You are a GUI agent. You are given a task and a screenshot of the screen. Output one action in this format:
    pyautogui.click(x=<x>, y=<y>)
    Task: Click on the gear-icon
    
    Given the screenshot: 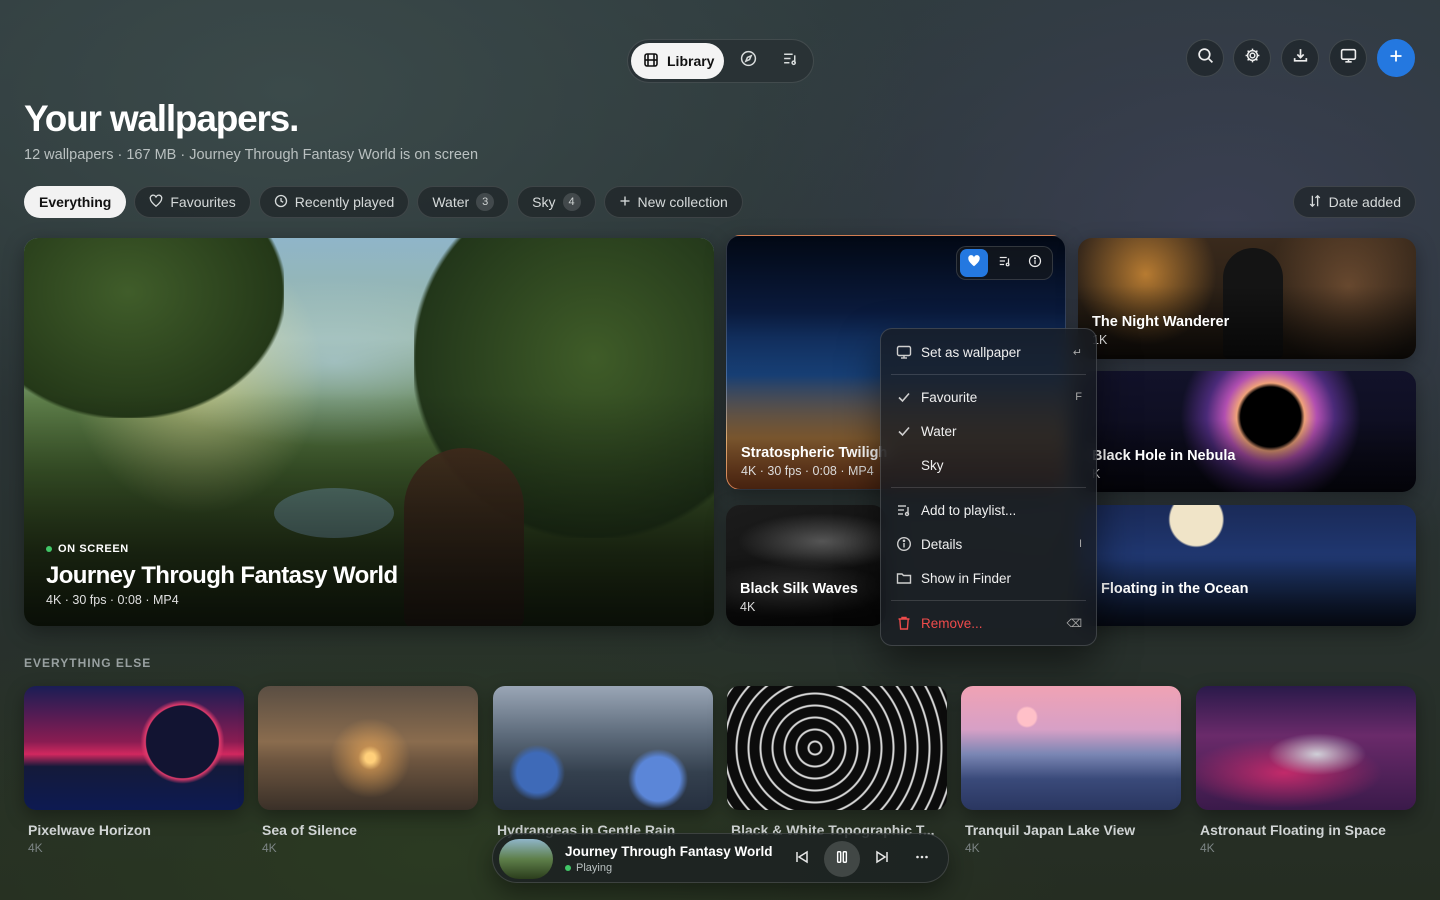 What is the action you would take?
    pyautogui.click(x=1252, y=58)
    